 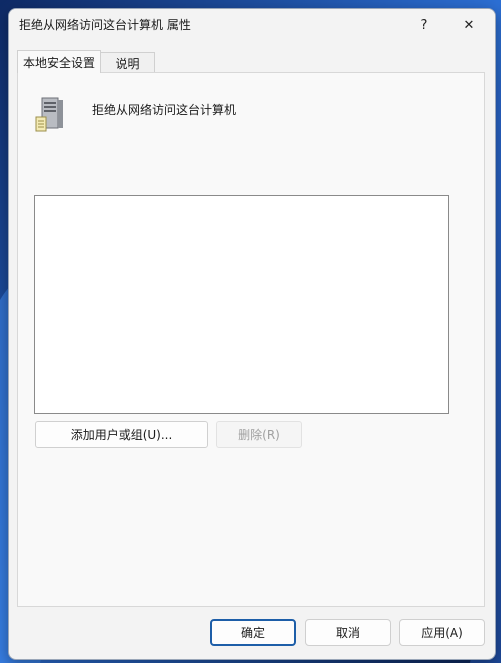 What do you see at coordinates (259, 434) in the screenshot?
I see `remove-button: 删除(R)` at bounding box center [259, 434].